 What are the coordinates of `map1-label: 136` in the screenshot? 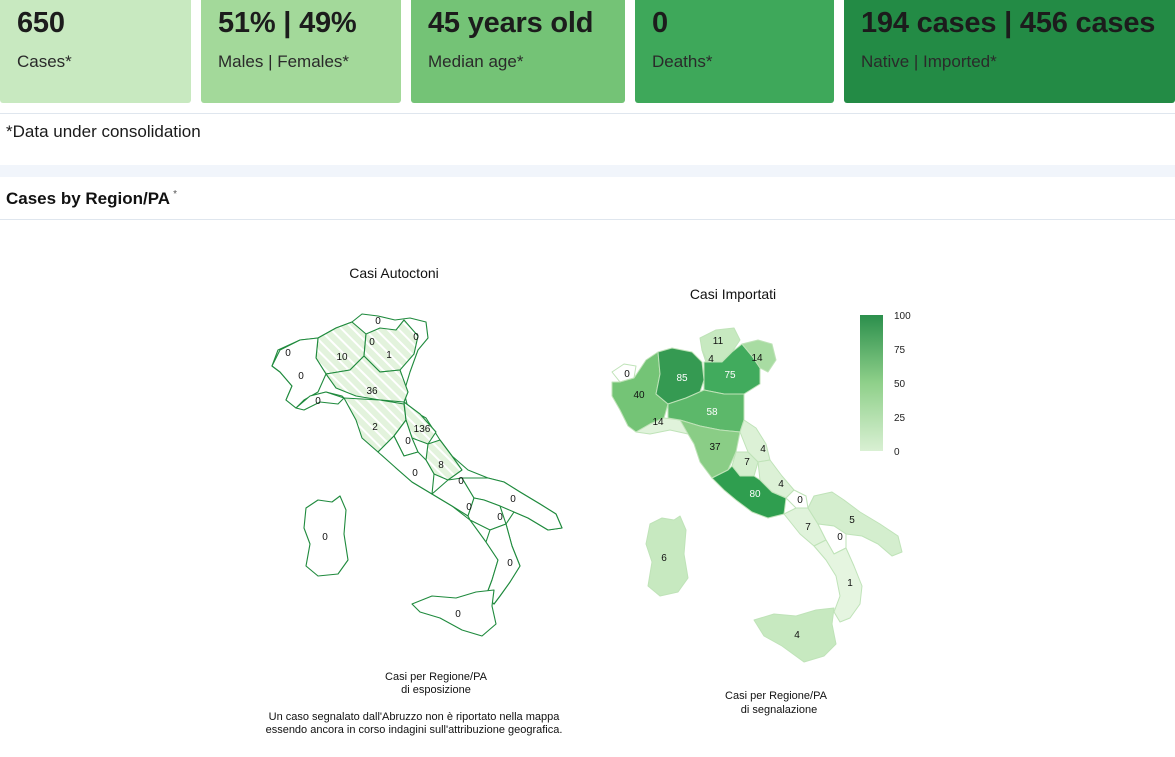 It's located at (422, 429).